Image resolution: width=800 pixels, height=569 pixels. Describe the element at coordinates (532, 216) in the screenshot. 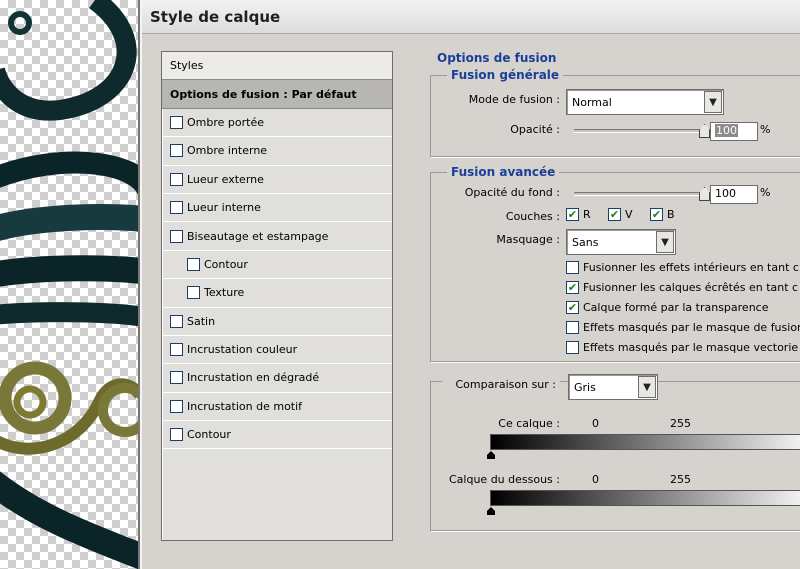

I see `channels-label: Couches :` at that location.